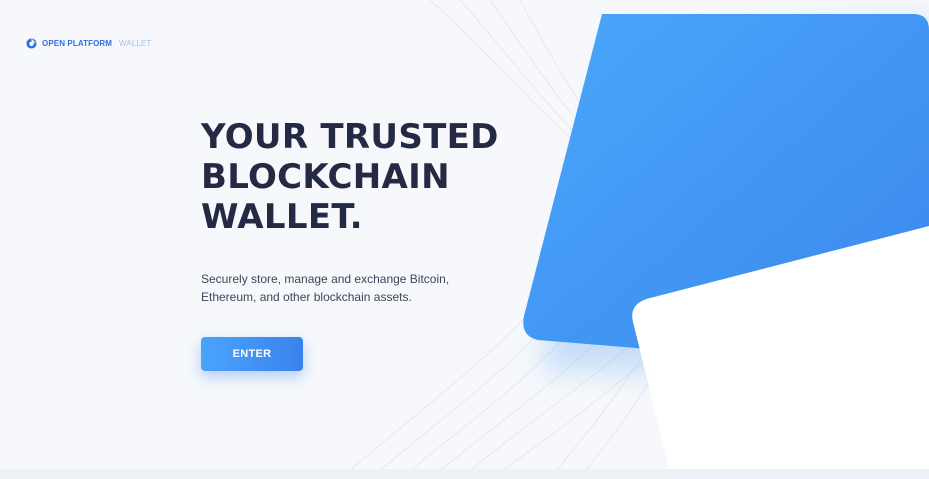  Describe the element at coordinates (135, 43) in the screenshot. I see `brand-suffix: WALLET` at that location.